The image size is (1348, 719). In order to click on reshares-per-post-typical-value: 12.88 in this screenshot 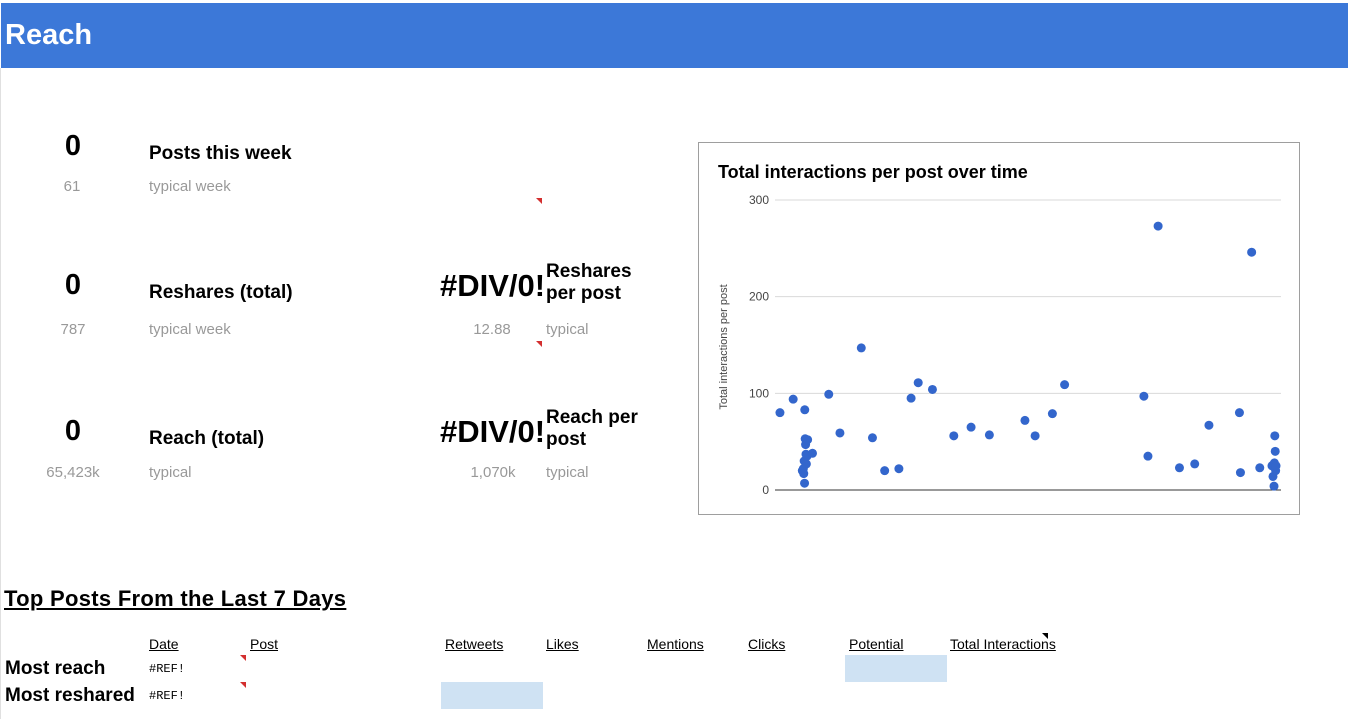, I will do `click(492, 329)`.